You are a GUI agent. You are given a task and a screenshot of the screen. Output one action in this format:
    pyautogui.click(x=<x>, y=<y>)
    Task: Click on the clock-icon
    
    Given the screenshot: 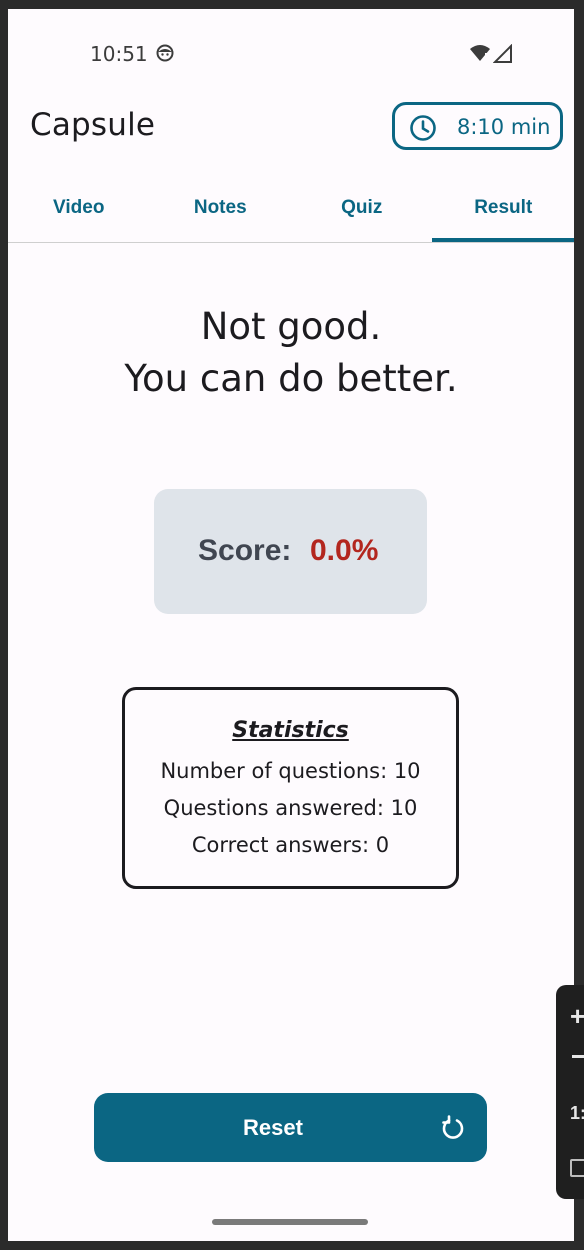 What is the action you would take?
    pyautogui.click(x=423, y=128)
    